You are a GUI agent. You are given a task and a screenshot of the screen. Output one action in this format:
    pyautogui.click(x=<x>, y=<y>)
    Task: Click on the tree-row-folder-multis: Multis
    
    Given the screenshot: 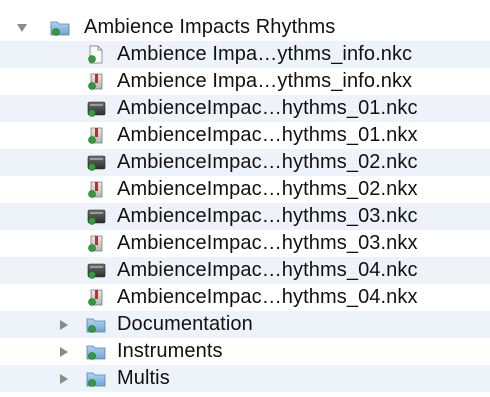 What is the action you would take?
    pyautogui.click(x=245, y=378)
    